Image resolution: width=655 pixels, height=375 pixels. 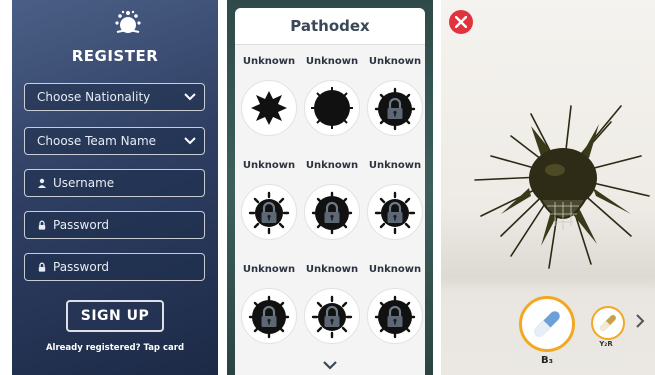 What do you see at coordinates (81, 225) in the screenshot?
I see `password-placeholder: Password` at bounding box center [81, 225].